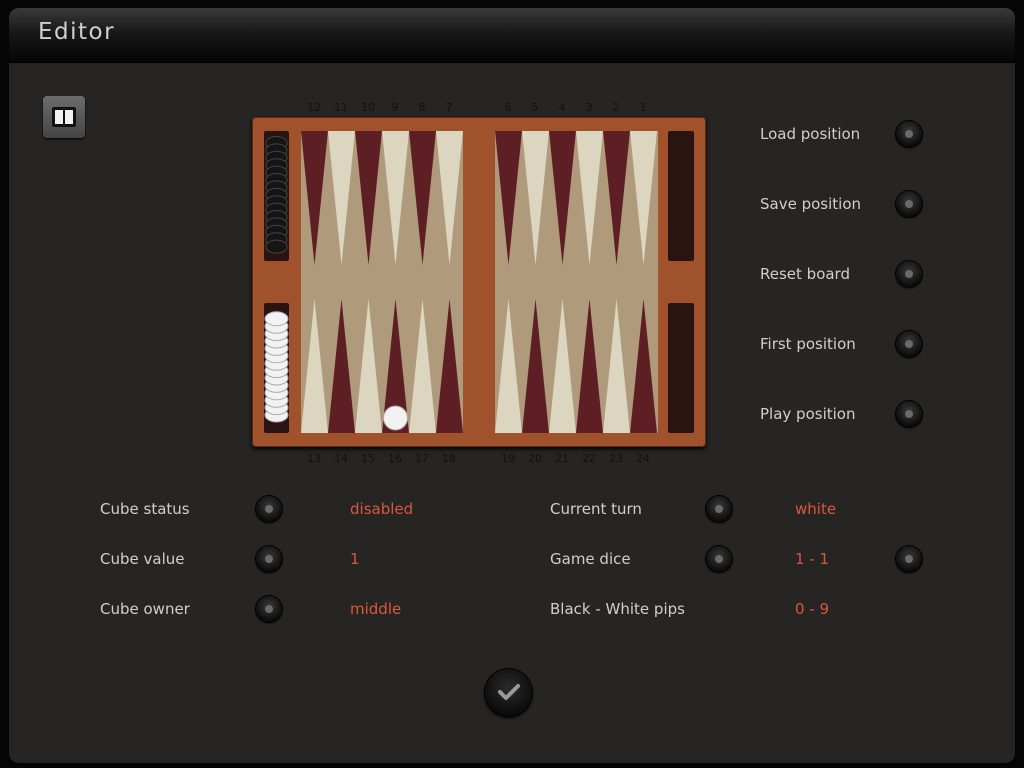  What do you see at coordinates (719, 559) in the screenshot?
I see `game-dice-knob` at bounding box center [719, 559].